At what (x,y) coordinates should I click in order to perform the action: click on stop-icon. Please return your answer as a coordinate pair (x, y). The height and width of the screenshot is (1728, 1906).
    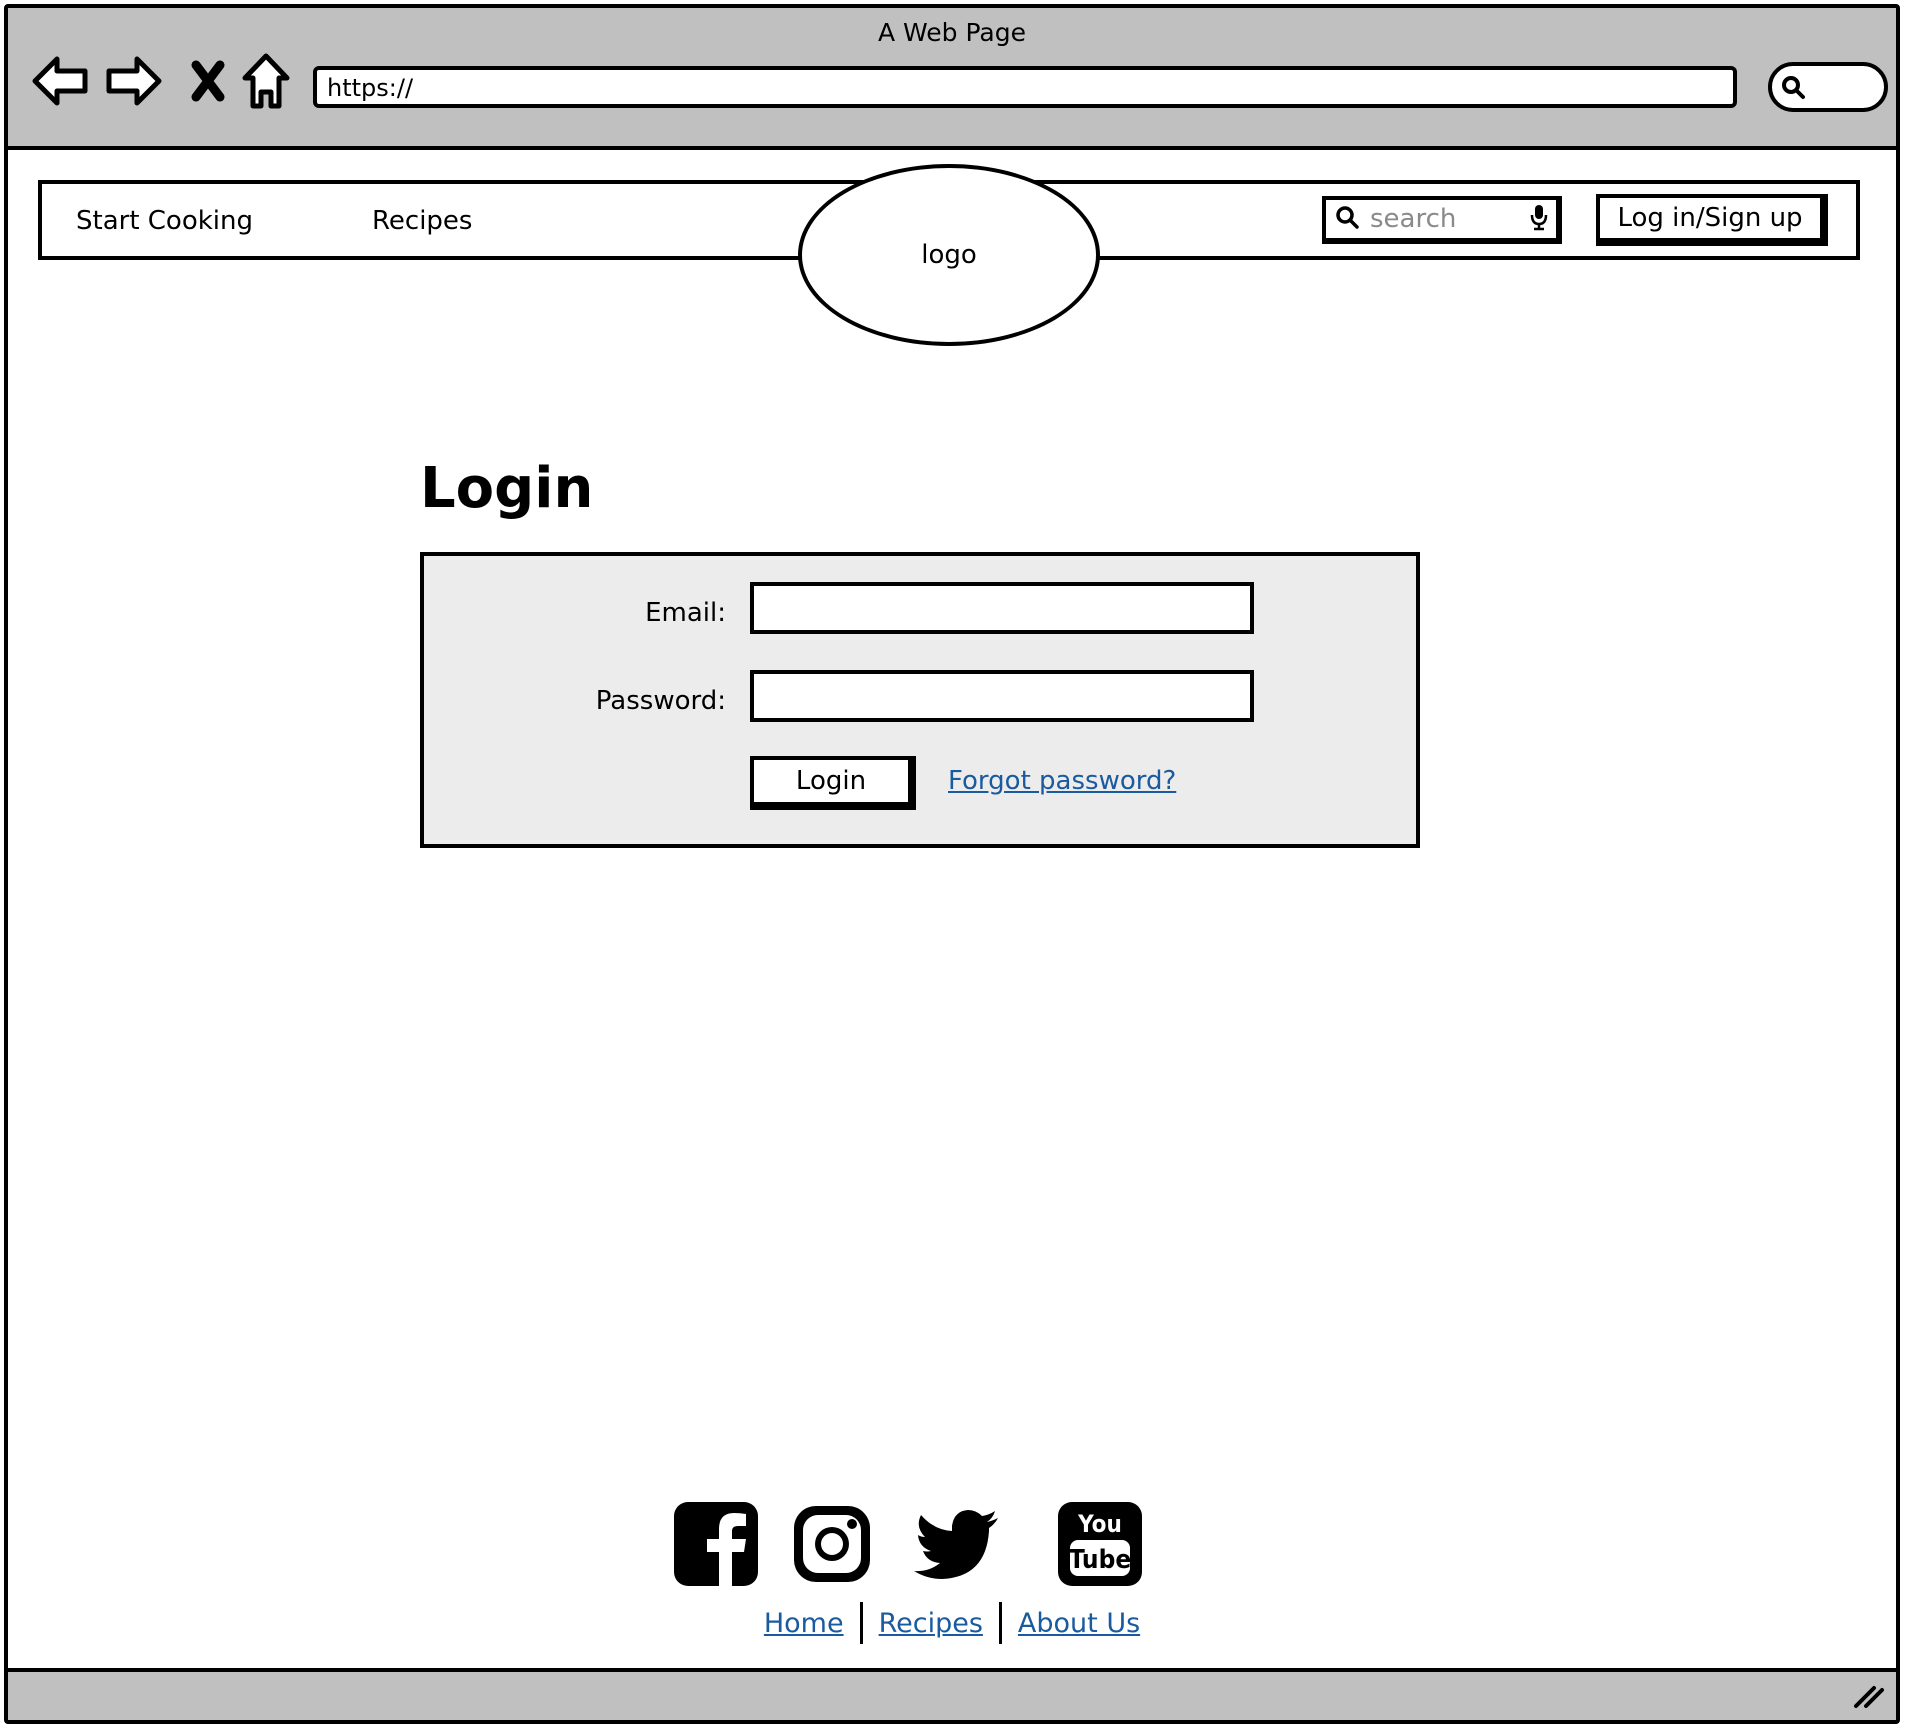
    Looking at the image, I should click on (208, 81).